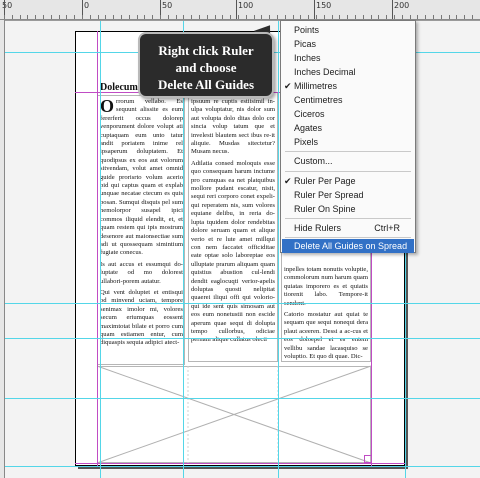  Describe the element at coordinates (325, 181) in the screenshot. I see `menu-item-label: Ruler Per Page` at that location.